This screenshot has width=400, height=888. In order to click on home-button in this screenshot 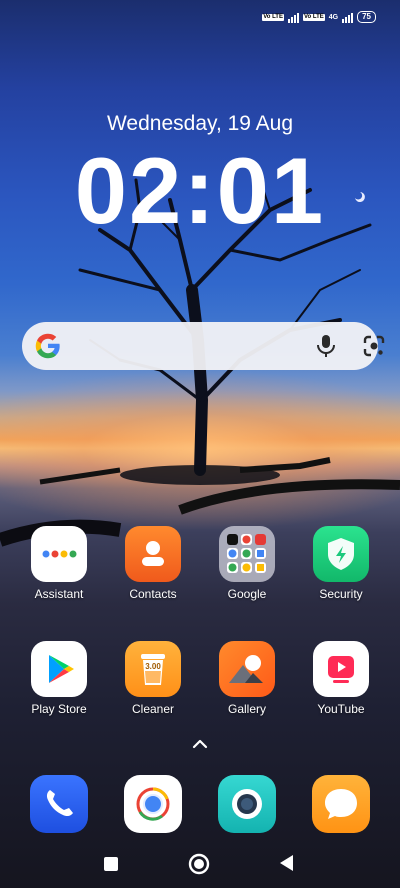, I will do `click(199, 864)`.